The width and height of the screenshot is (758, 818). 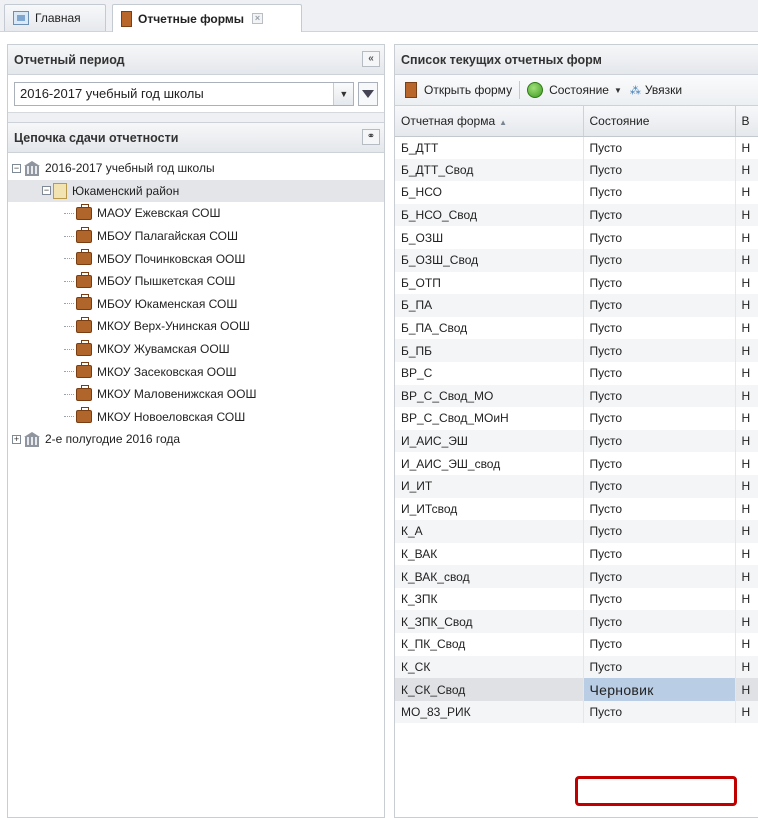 What do you see at coordinates (576, 554) in the screenshot?
I see `table-row: К_ВАК Пусто Н` at bounding box center [576, 554].